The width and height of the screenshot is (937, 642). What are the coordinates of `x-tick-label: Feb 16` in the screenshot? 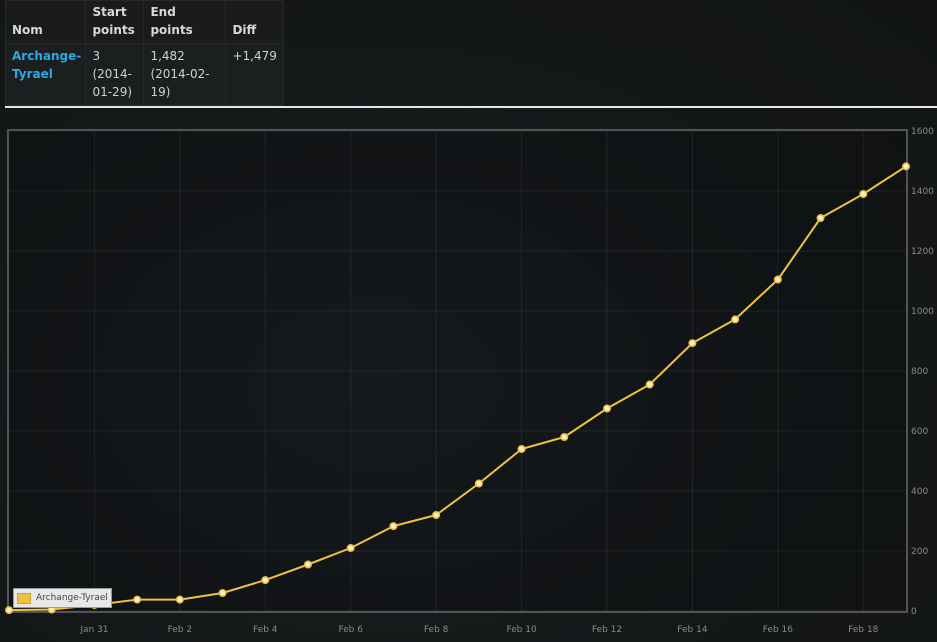 It's located at (778, 630).